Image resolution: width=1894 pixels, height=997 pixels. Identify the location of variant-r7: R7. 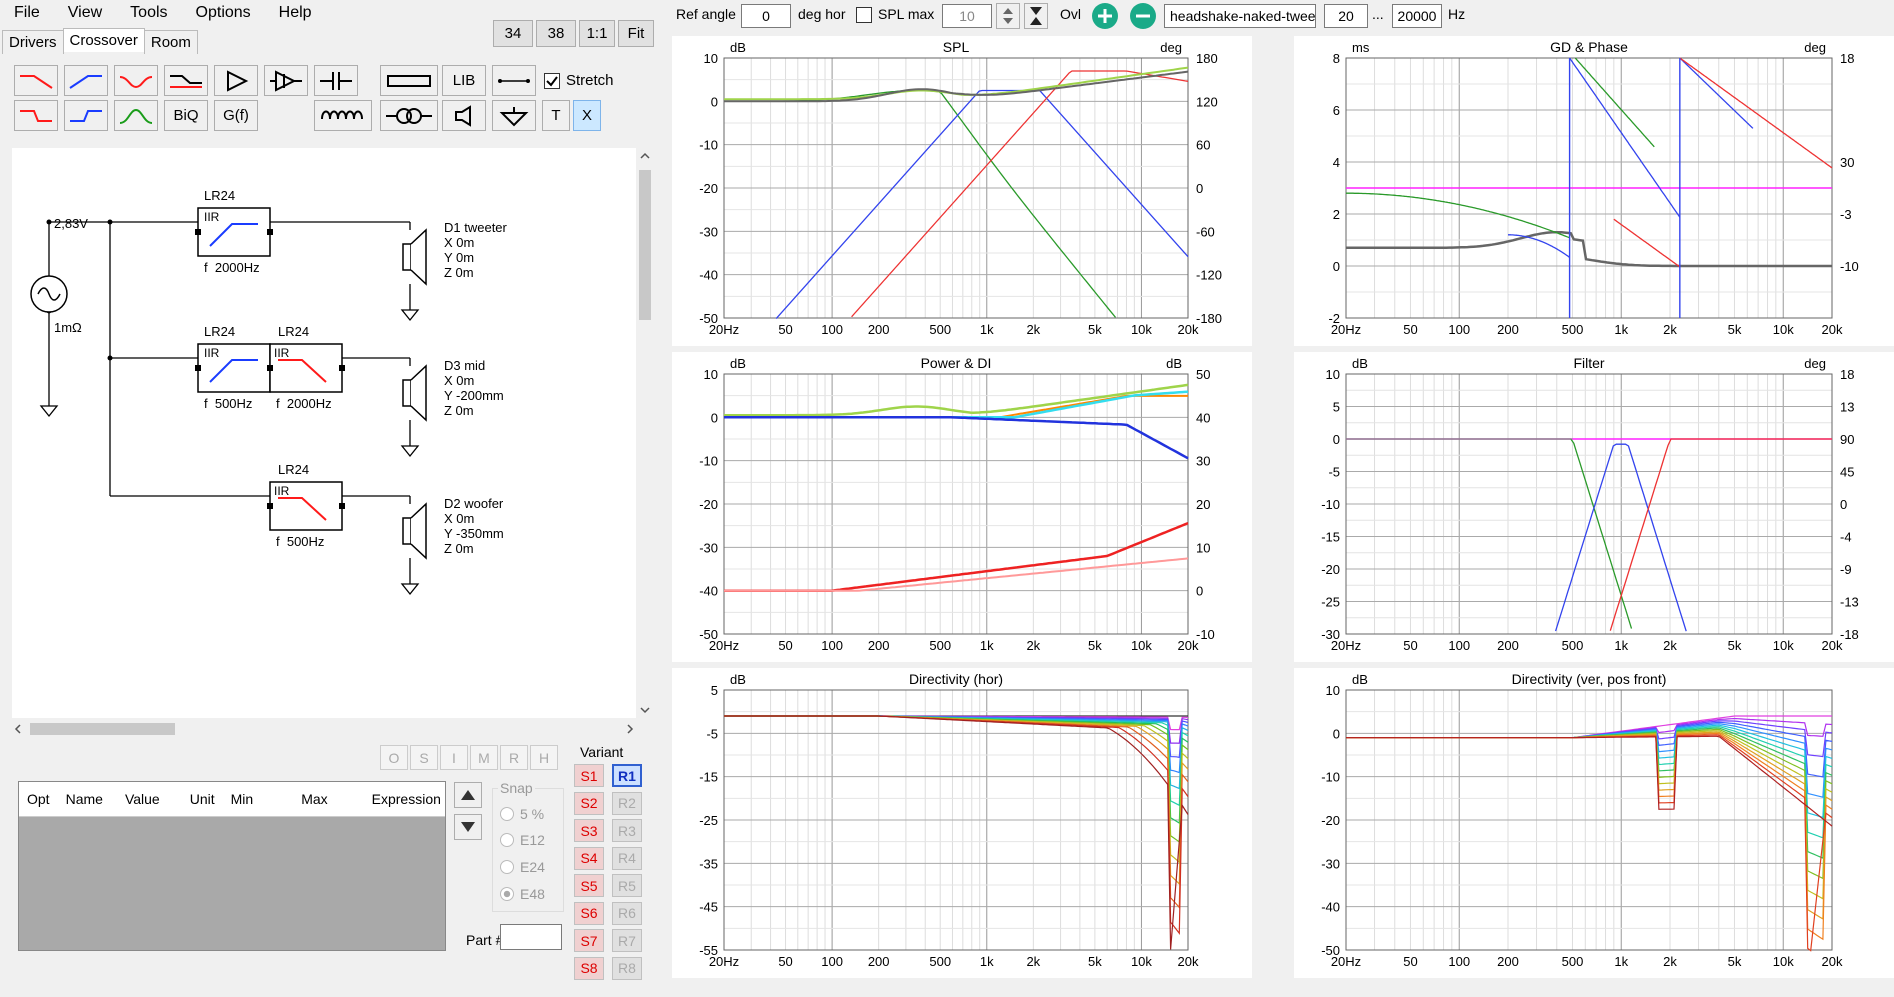
(627, 940).